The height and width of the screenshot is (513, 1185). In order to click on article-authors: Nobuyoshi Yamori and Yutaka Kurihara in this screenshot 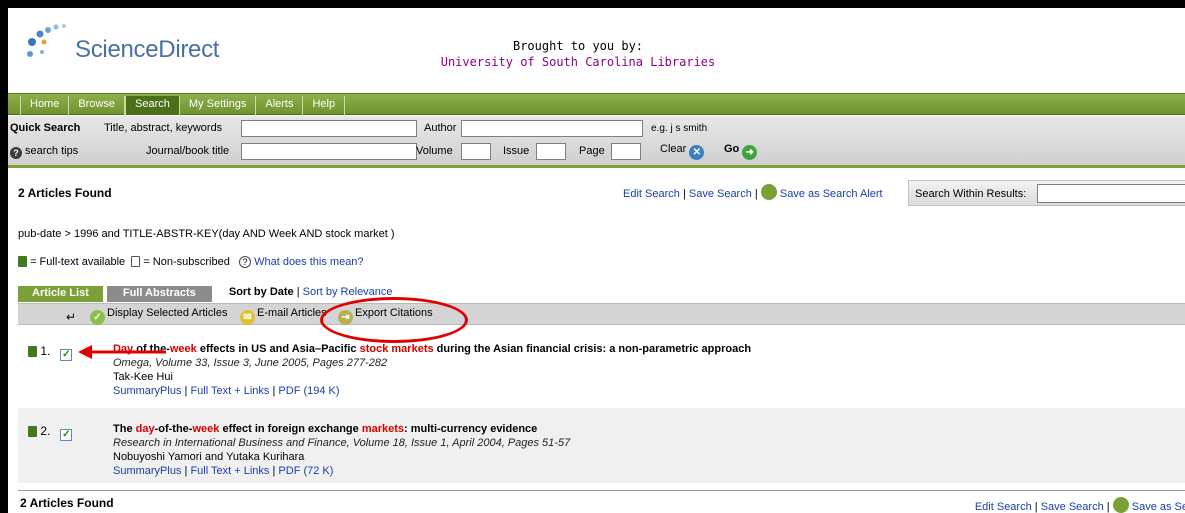, I will do `click(209, 457)`.